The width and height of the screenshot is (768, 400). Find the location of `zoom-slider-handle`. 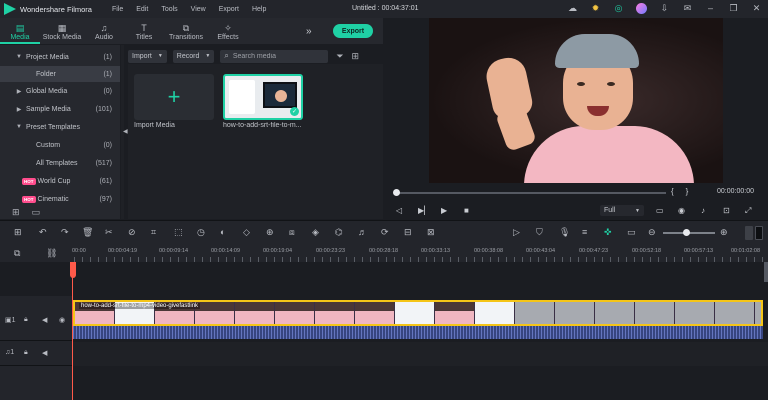

zoom-slider-handle is located at coordinates (686, 232).